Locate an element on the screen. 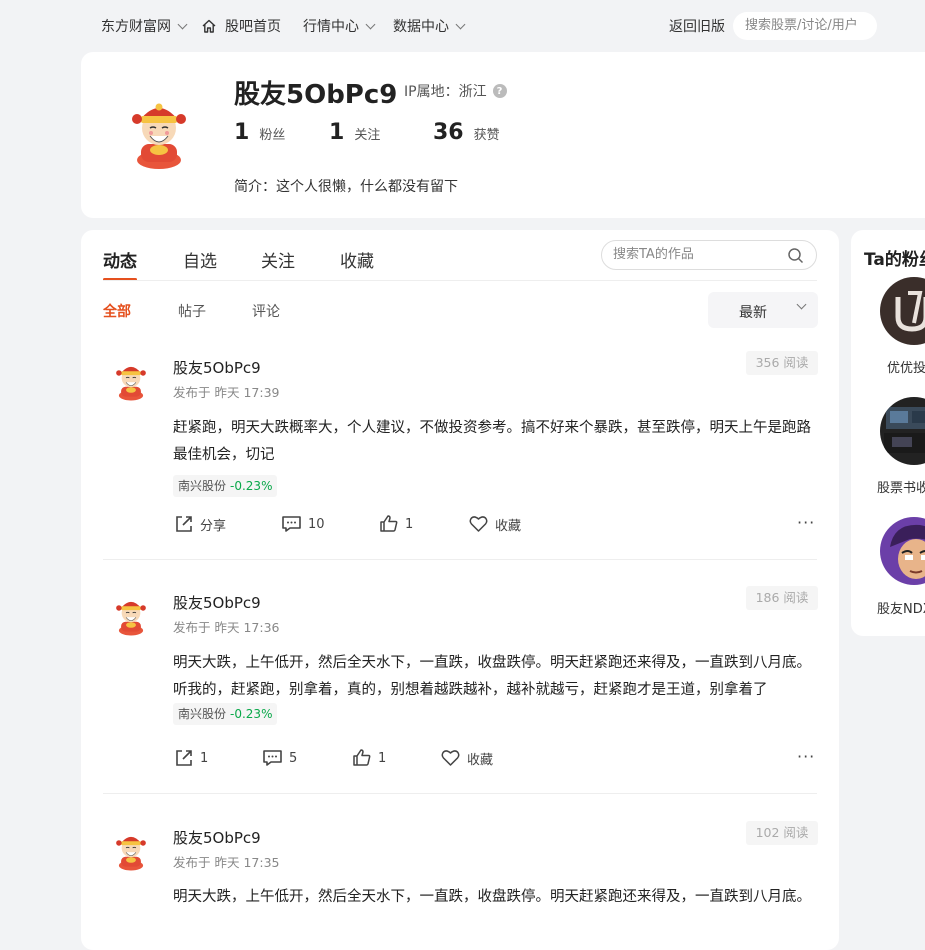 The image size is (925, 950). fan-name: 优优投资 is located at coordinates (906, 366).